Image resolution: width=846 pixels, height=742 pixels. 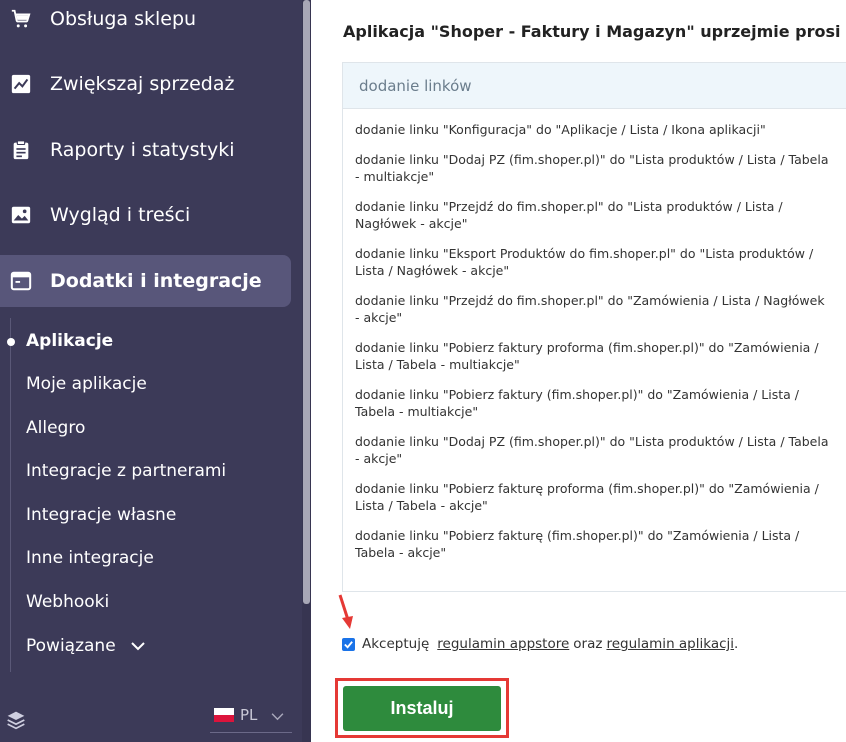 I want to click on accept-terms-checkbox, so click(x=348, y=644).